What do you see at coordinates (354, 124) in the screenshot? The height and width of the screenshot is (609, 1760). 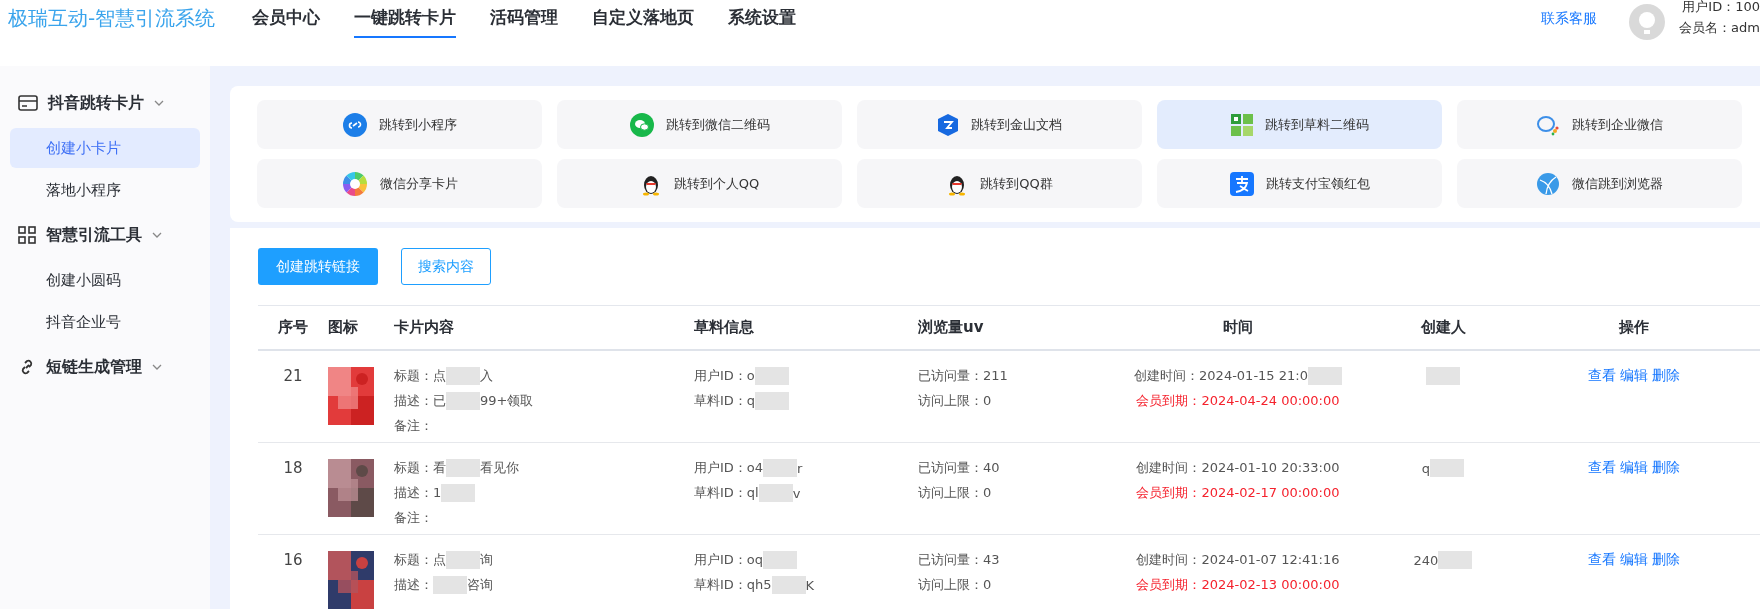 I see `link-icon` at bounding box center [354, 124].